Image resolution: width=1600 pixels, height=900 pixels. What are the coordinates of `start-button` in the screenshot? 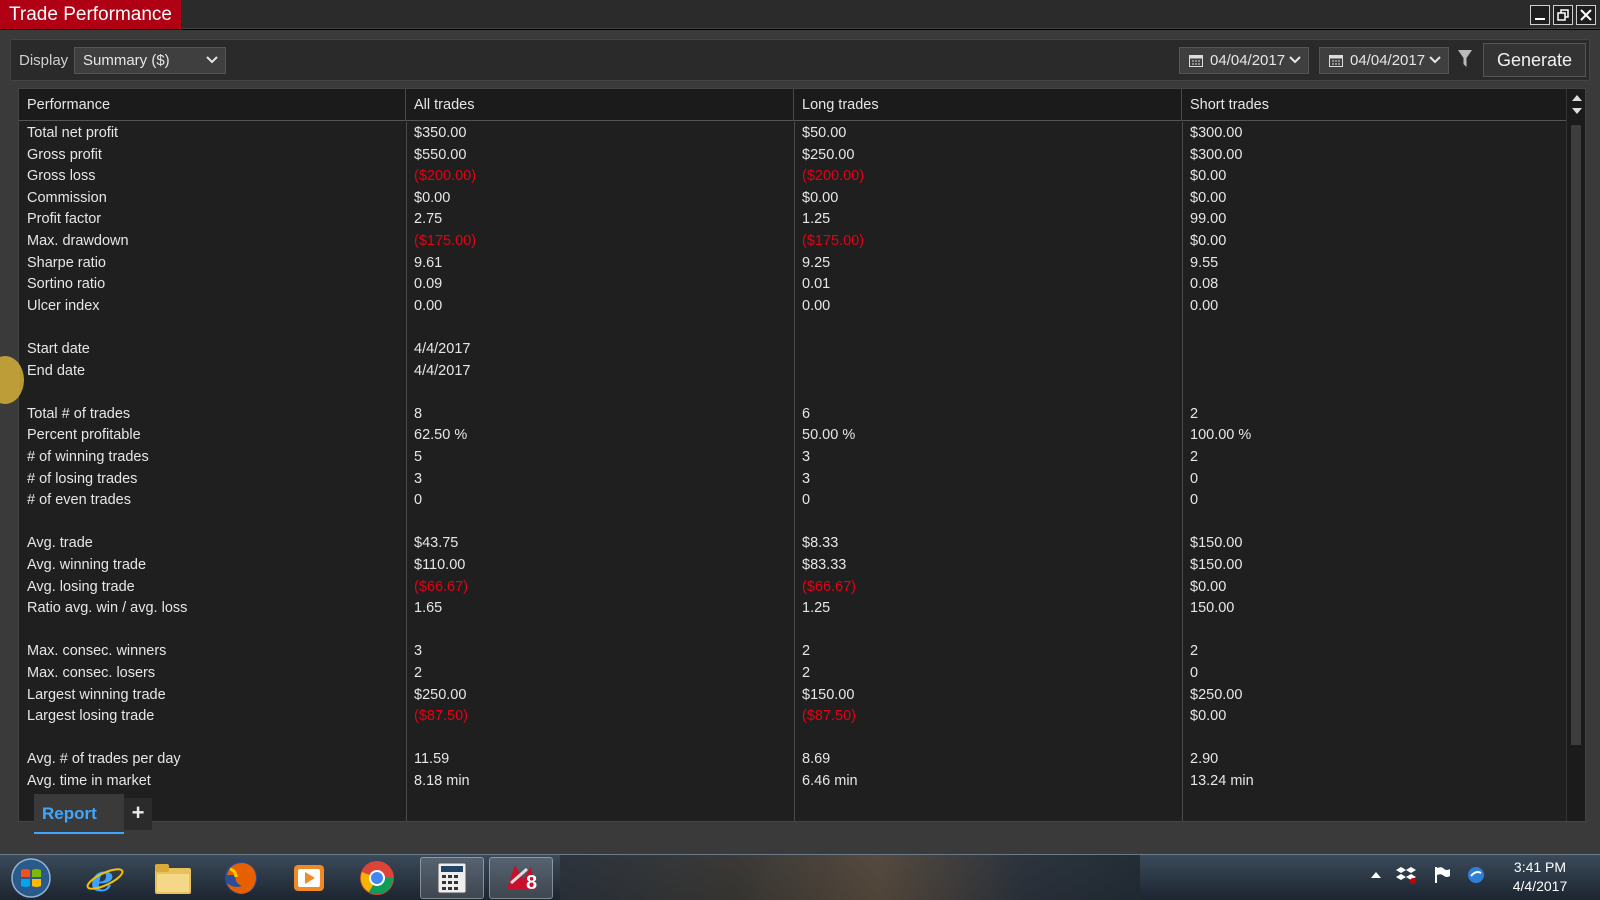 It's located at (32, 878).